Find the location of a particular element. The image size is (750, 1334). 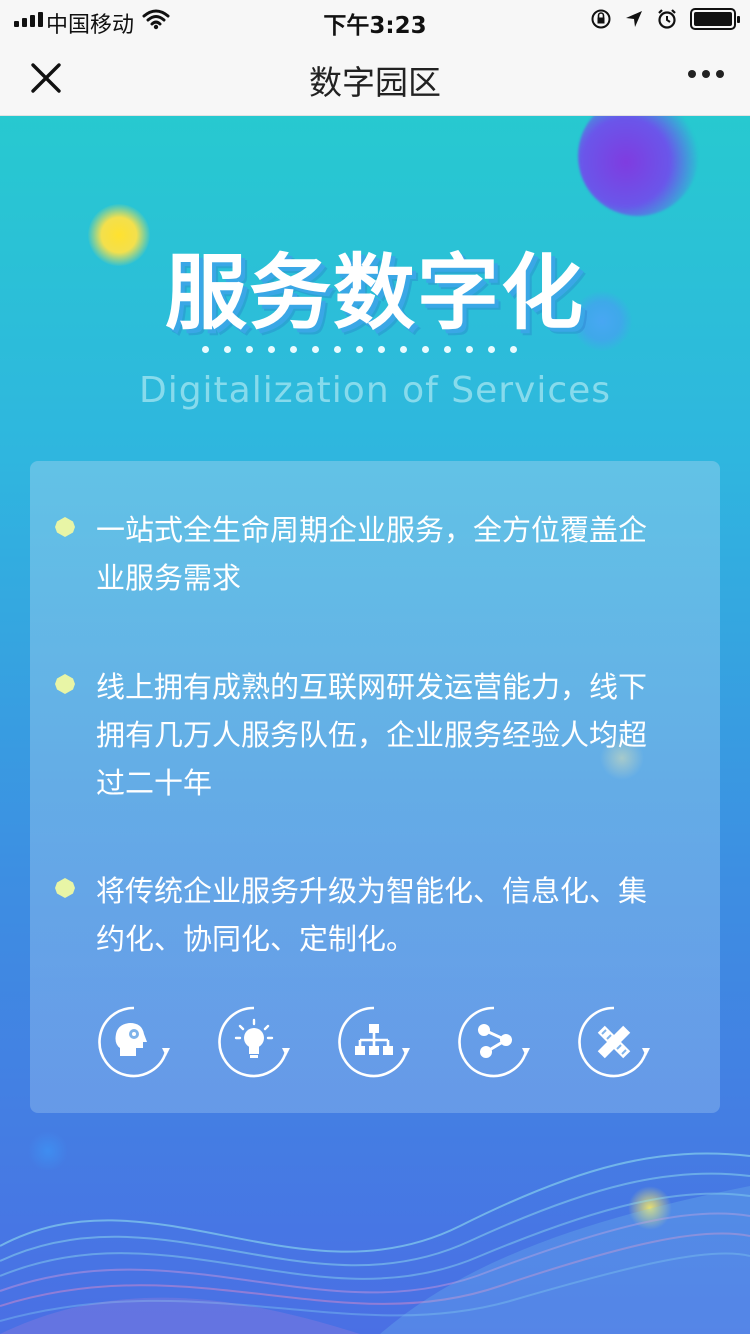

share-nodes-icon is located at coordinates (494, 1042).